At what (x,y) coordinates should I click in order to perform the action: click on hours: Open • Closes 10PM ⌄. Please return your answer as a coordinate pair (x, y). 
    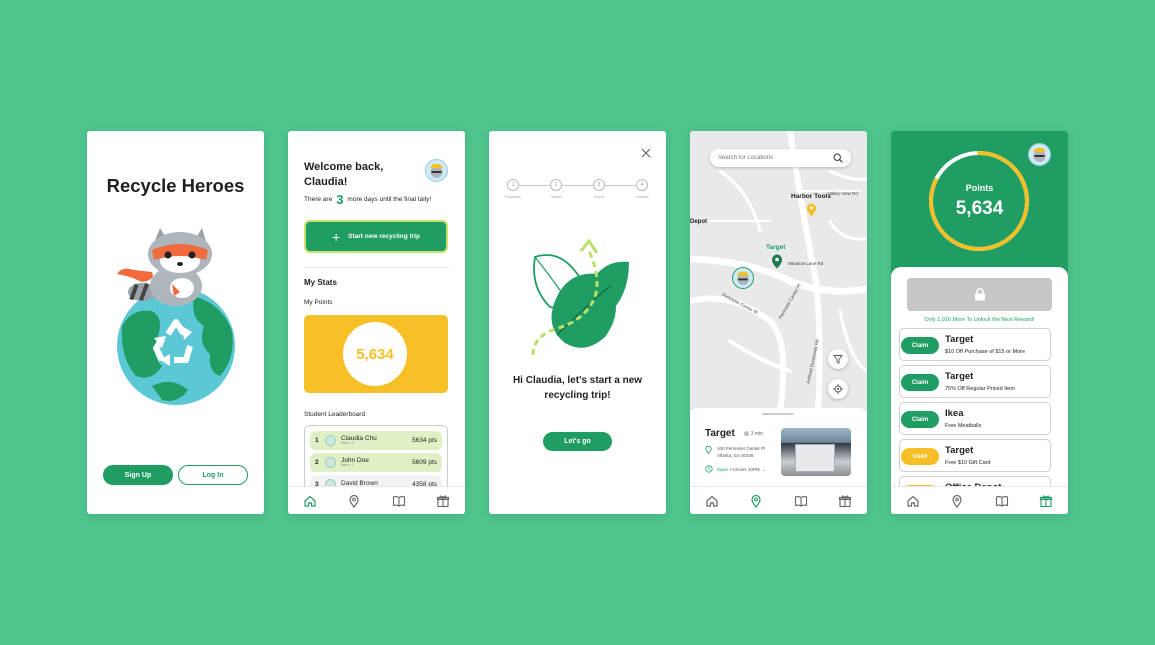
    Looking at the image, I should click on (741, 470).